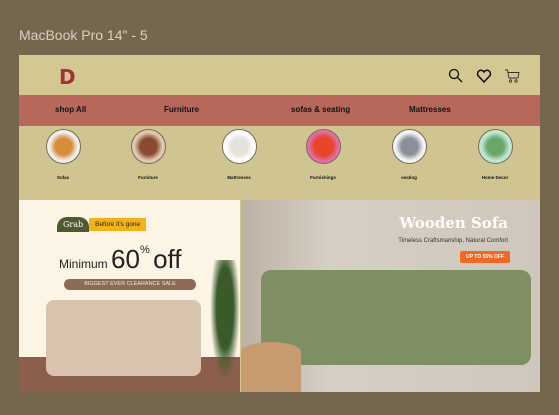 The image size is (559, 415). Describe the element at coordinates (181, 109) in the screenshot. I see `nav-furniture: Furniture` at that location.